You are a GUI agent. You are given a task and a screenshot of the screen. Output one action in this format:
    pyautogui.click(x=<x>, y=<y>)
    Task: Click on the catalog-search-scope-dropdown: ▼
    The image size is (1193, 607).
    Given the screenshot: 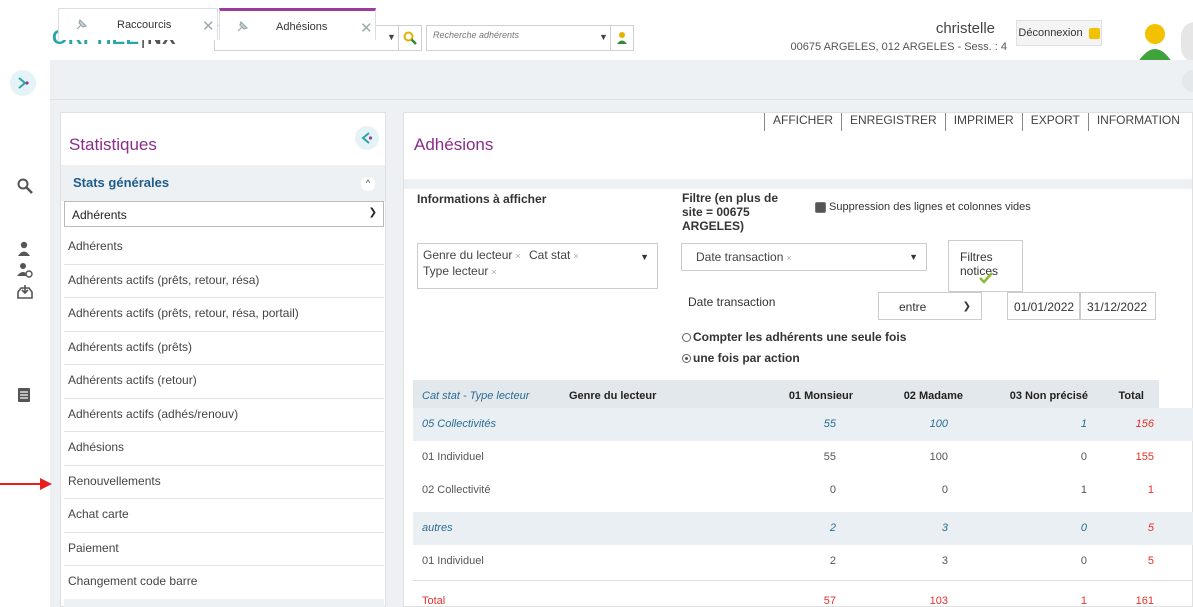 What is the action you would take?
    pyautogui.click(x=392, y=38)
    